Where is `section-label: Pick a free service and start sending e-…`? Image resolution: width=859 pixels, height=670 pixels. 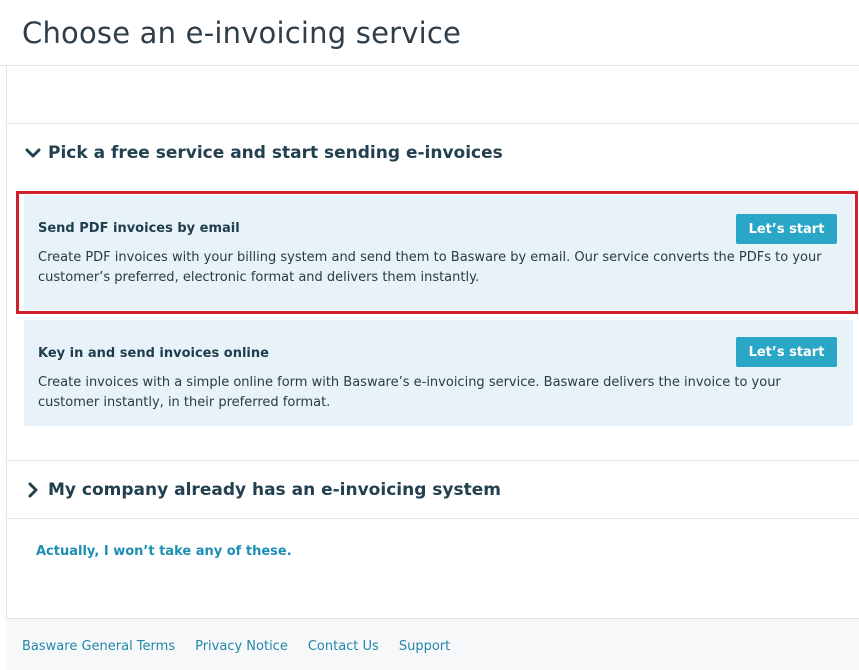
section-label: Pick a free service and start sending e-… is located at coordinates (275, 153).